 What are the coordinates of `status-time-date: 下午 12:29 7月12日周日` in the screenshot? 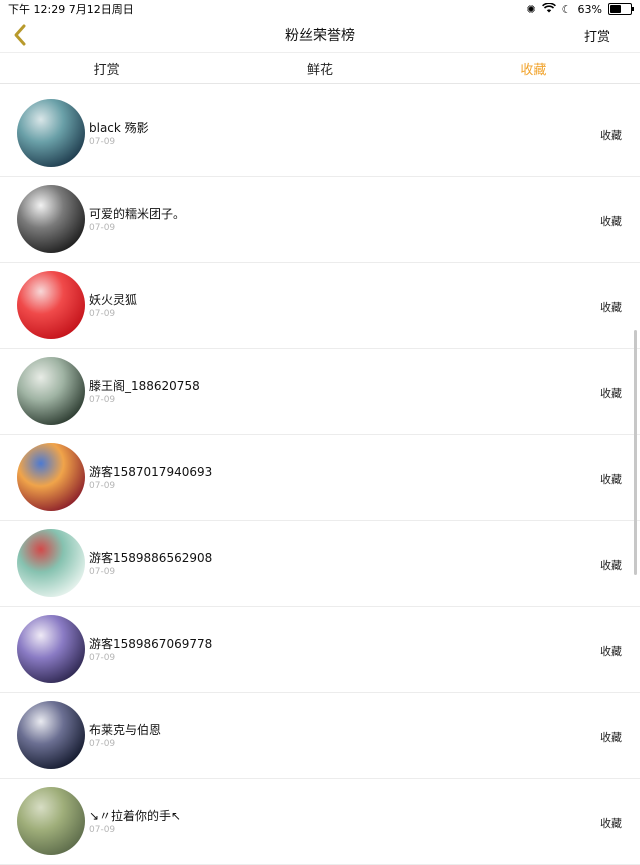 It's located at (71, 9).